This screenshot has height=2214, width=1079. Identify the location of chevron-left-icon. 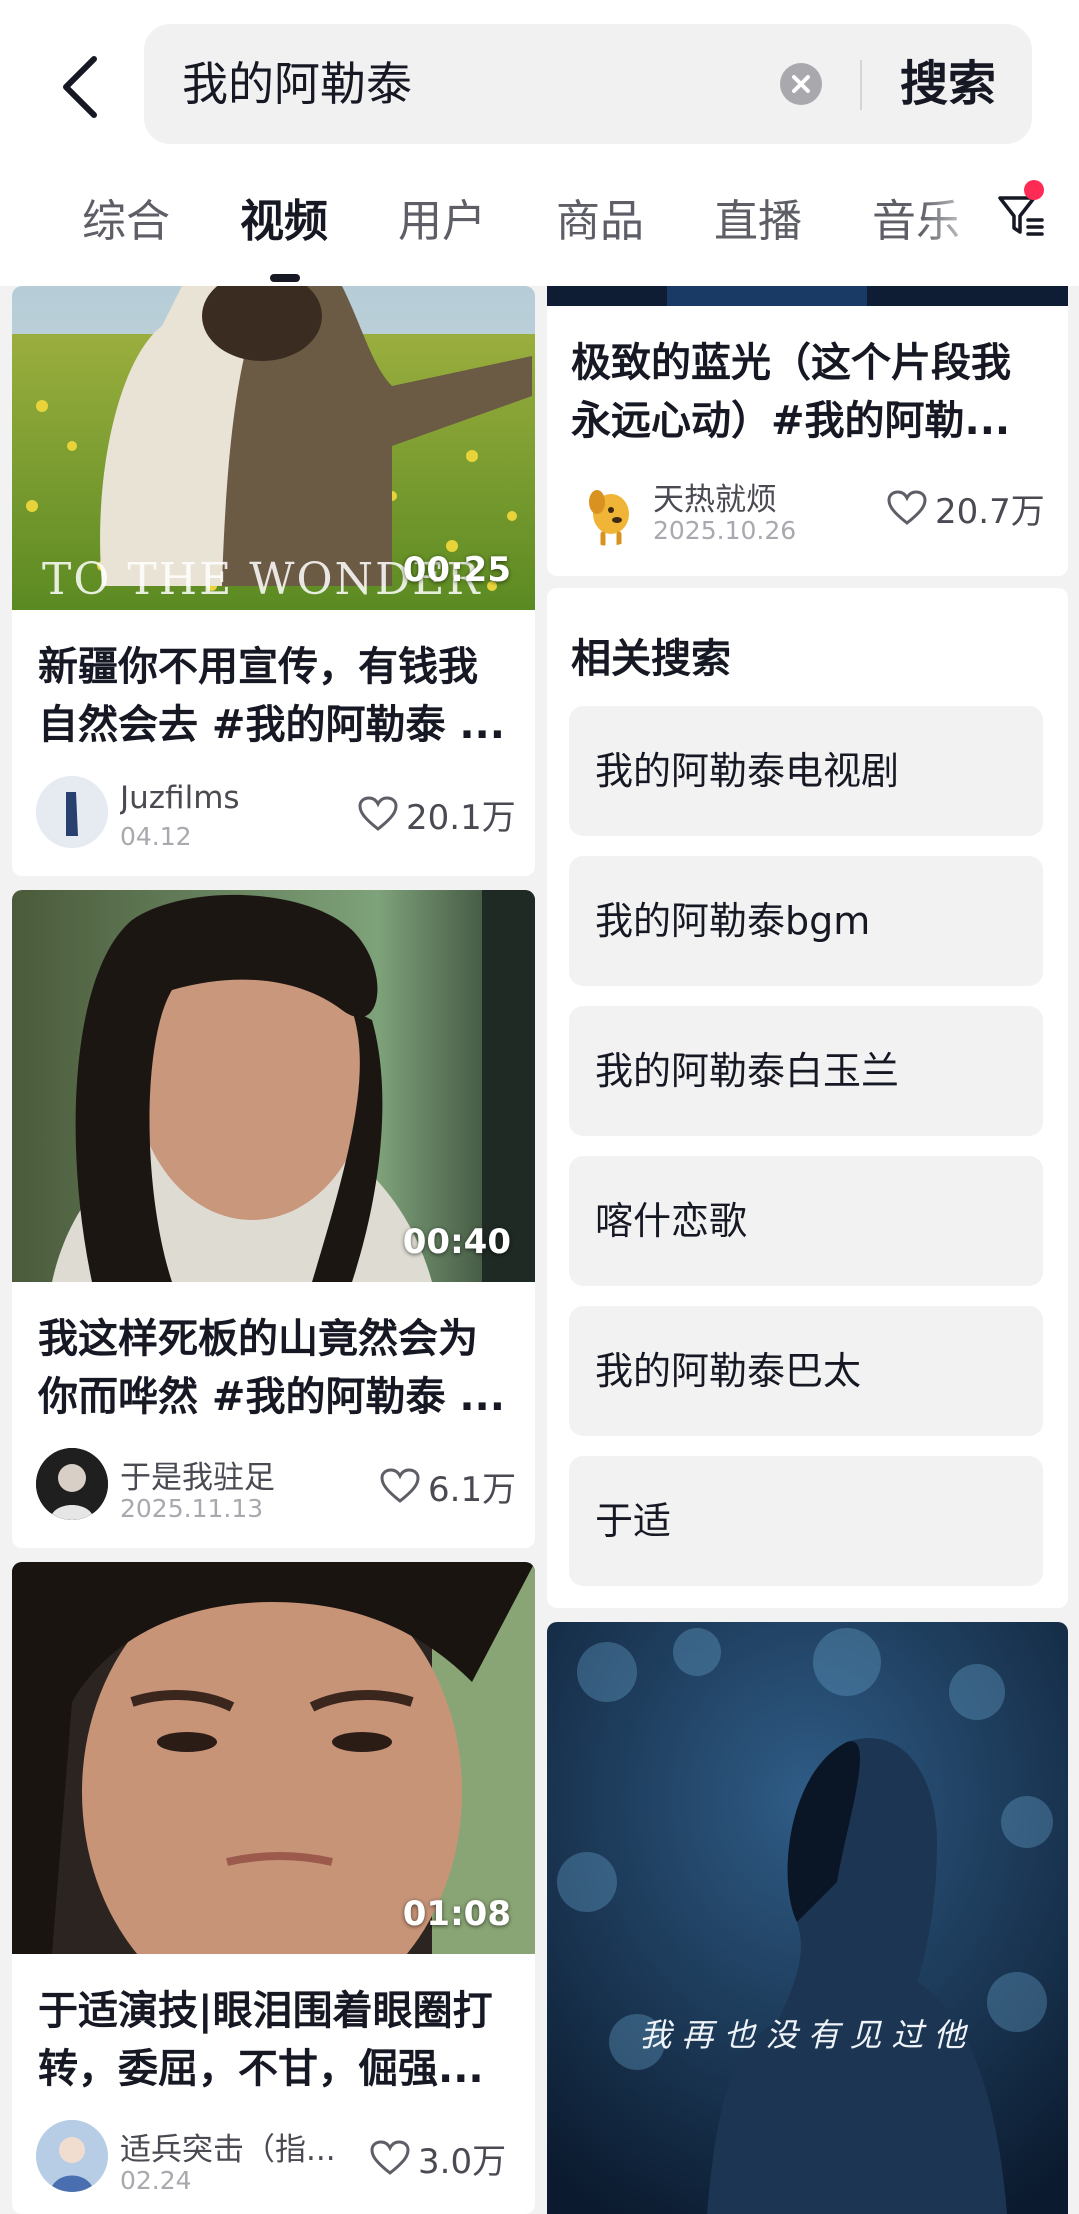
(80, 87).